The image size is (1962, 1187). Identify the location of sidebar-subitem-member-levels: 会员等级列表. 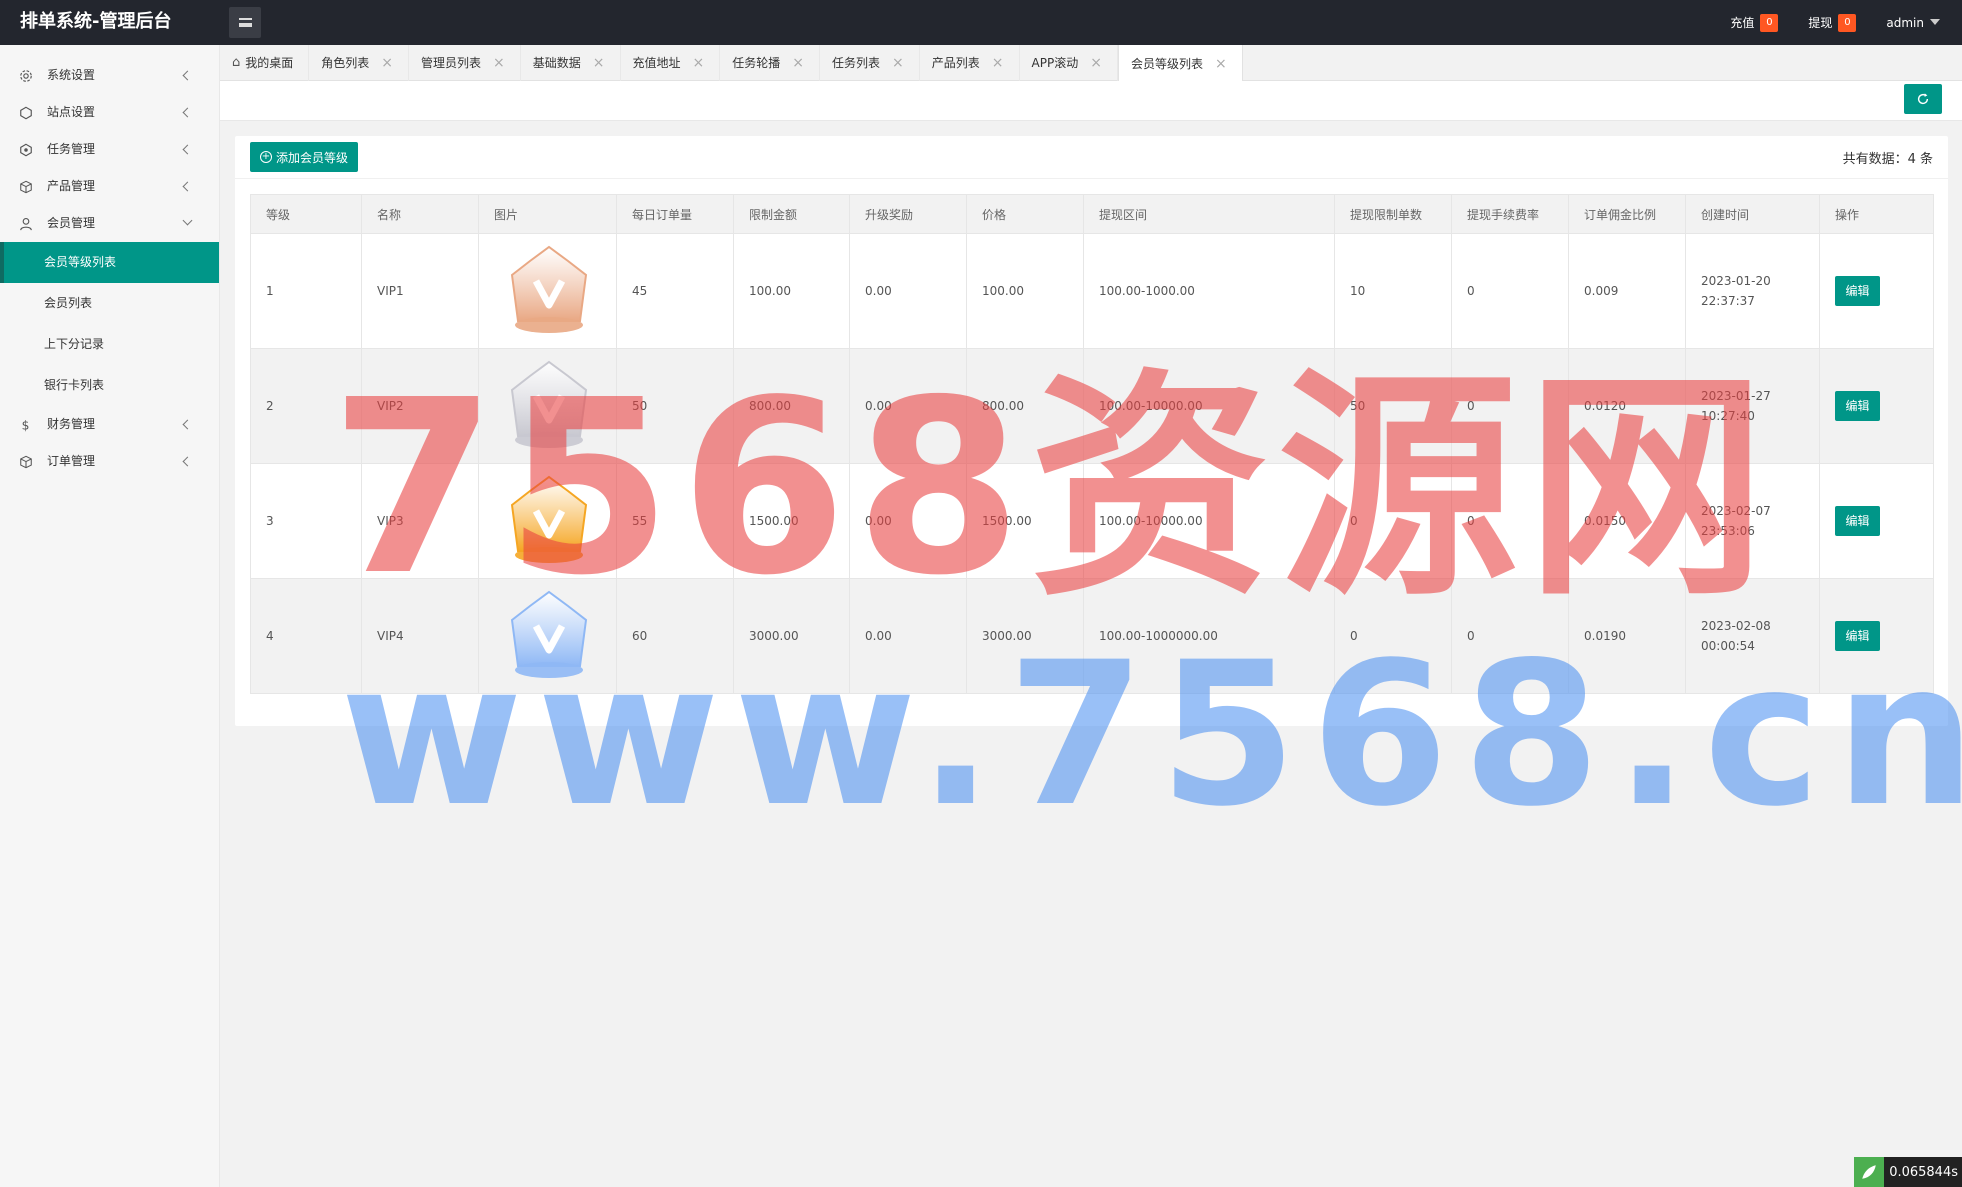
(109, 262).